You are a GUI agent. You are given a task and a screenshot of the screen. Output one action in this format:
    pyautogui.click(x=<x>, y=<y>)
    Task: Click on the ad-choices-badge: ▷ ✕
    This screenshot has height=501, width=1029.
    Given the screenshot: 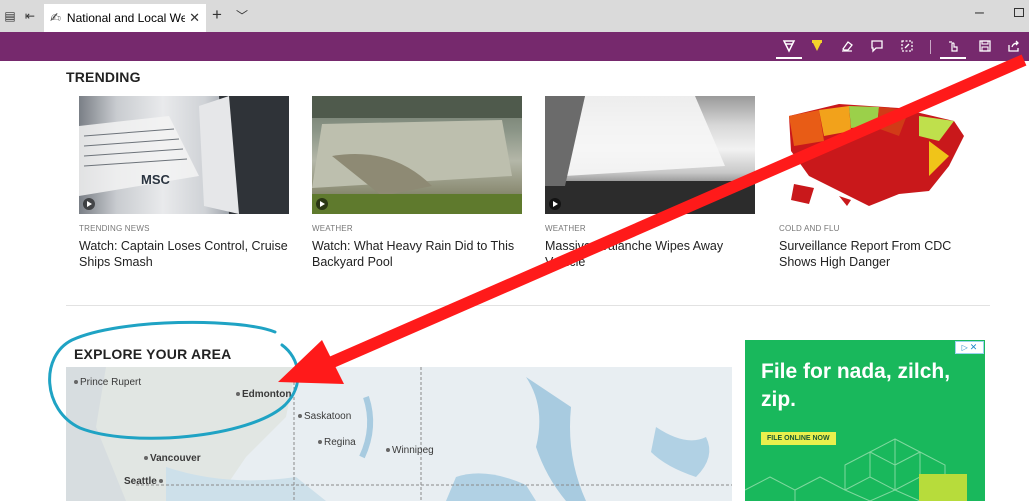 What is the action you would take?
    pyautogui.click(x=969, y=347)
    